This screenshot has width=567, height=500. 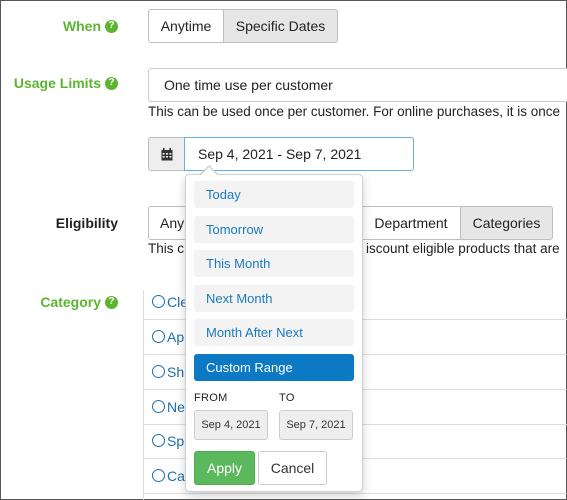 I want to click on to-date-input: Sep 7, 2021, so click(x=316, y=425).